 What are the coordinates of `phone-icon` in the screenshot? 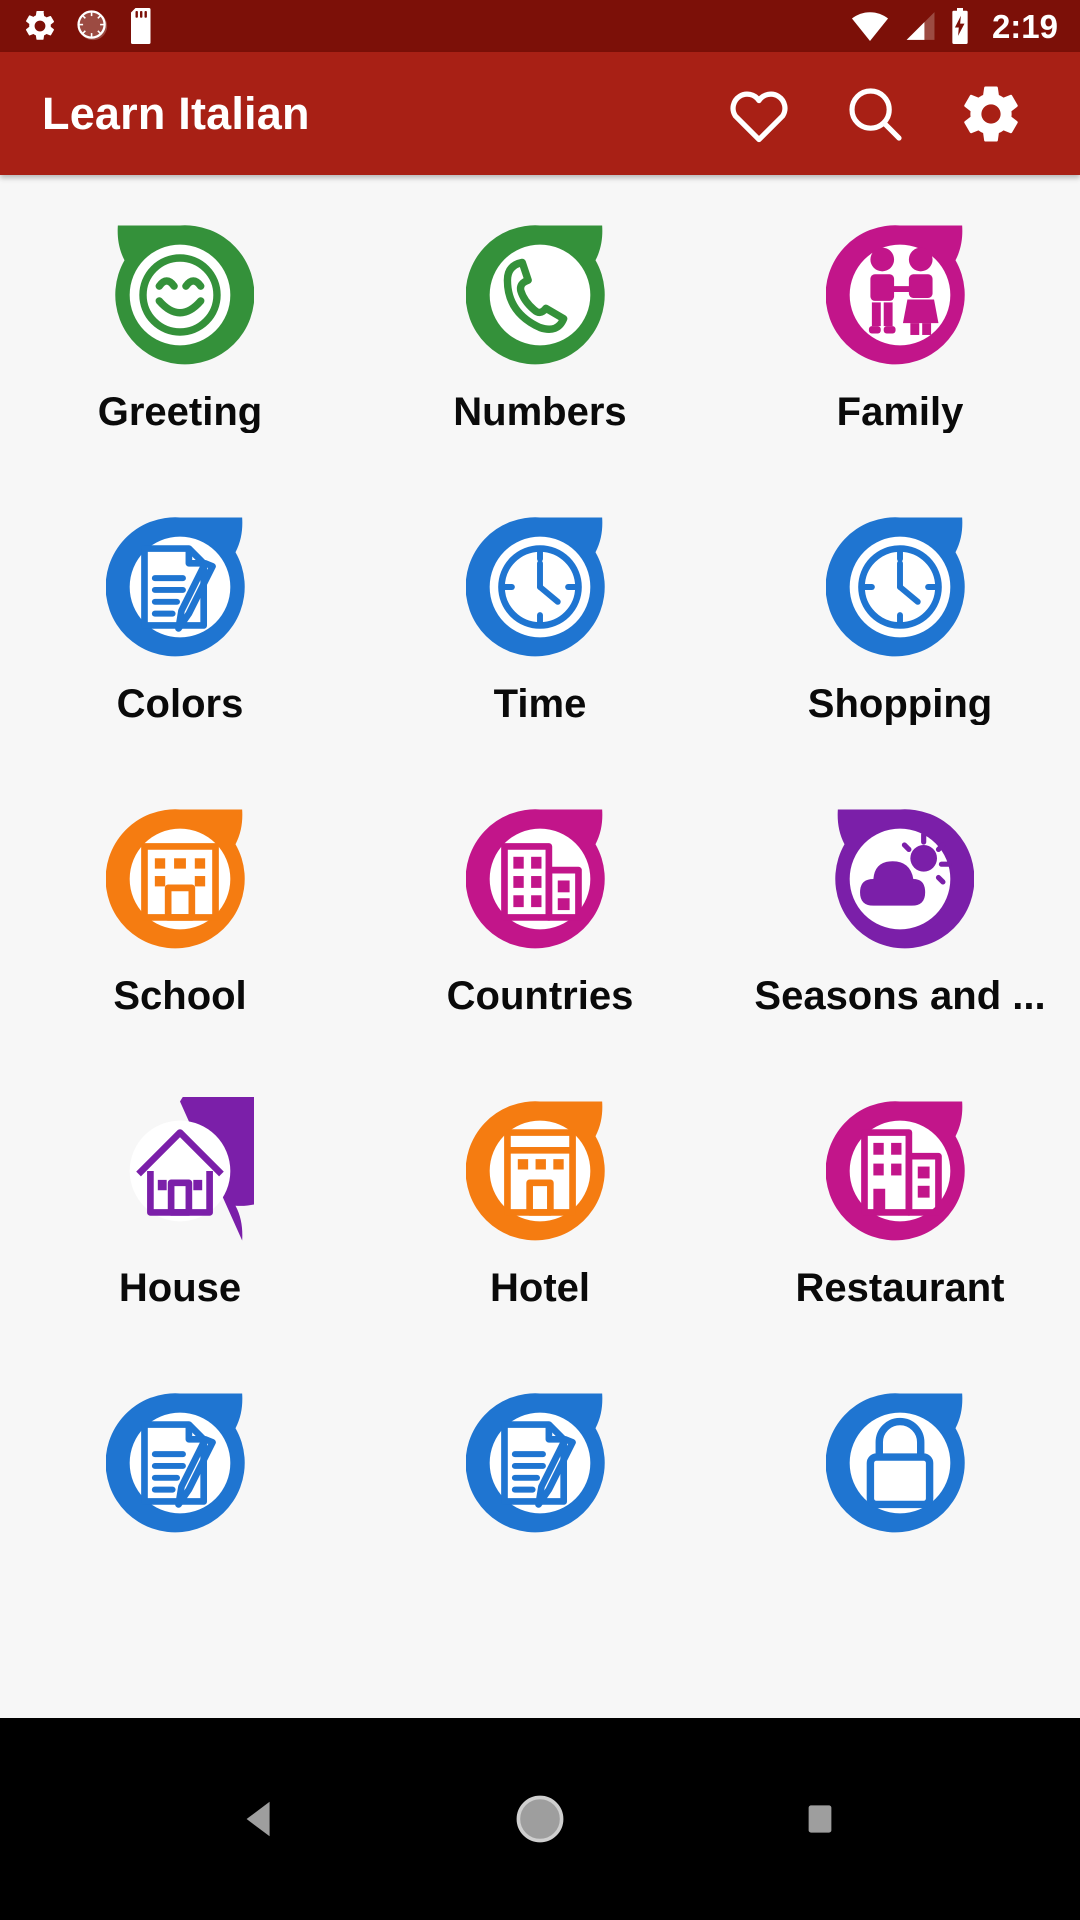 It's located at (539, 295).